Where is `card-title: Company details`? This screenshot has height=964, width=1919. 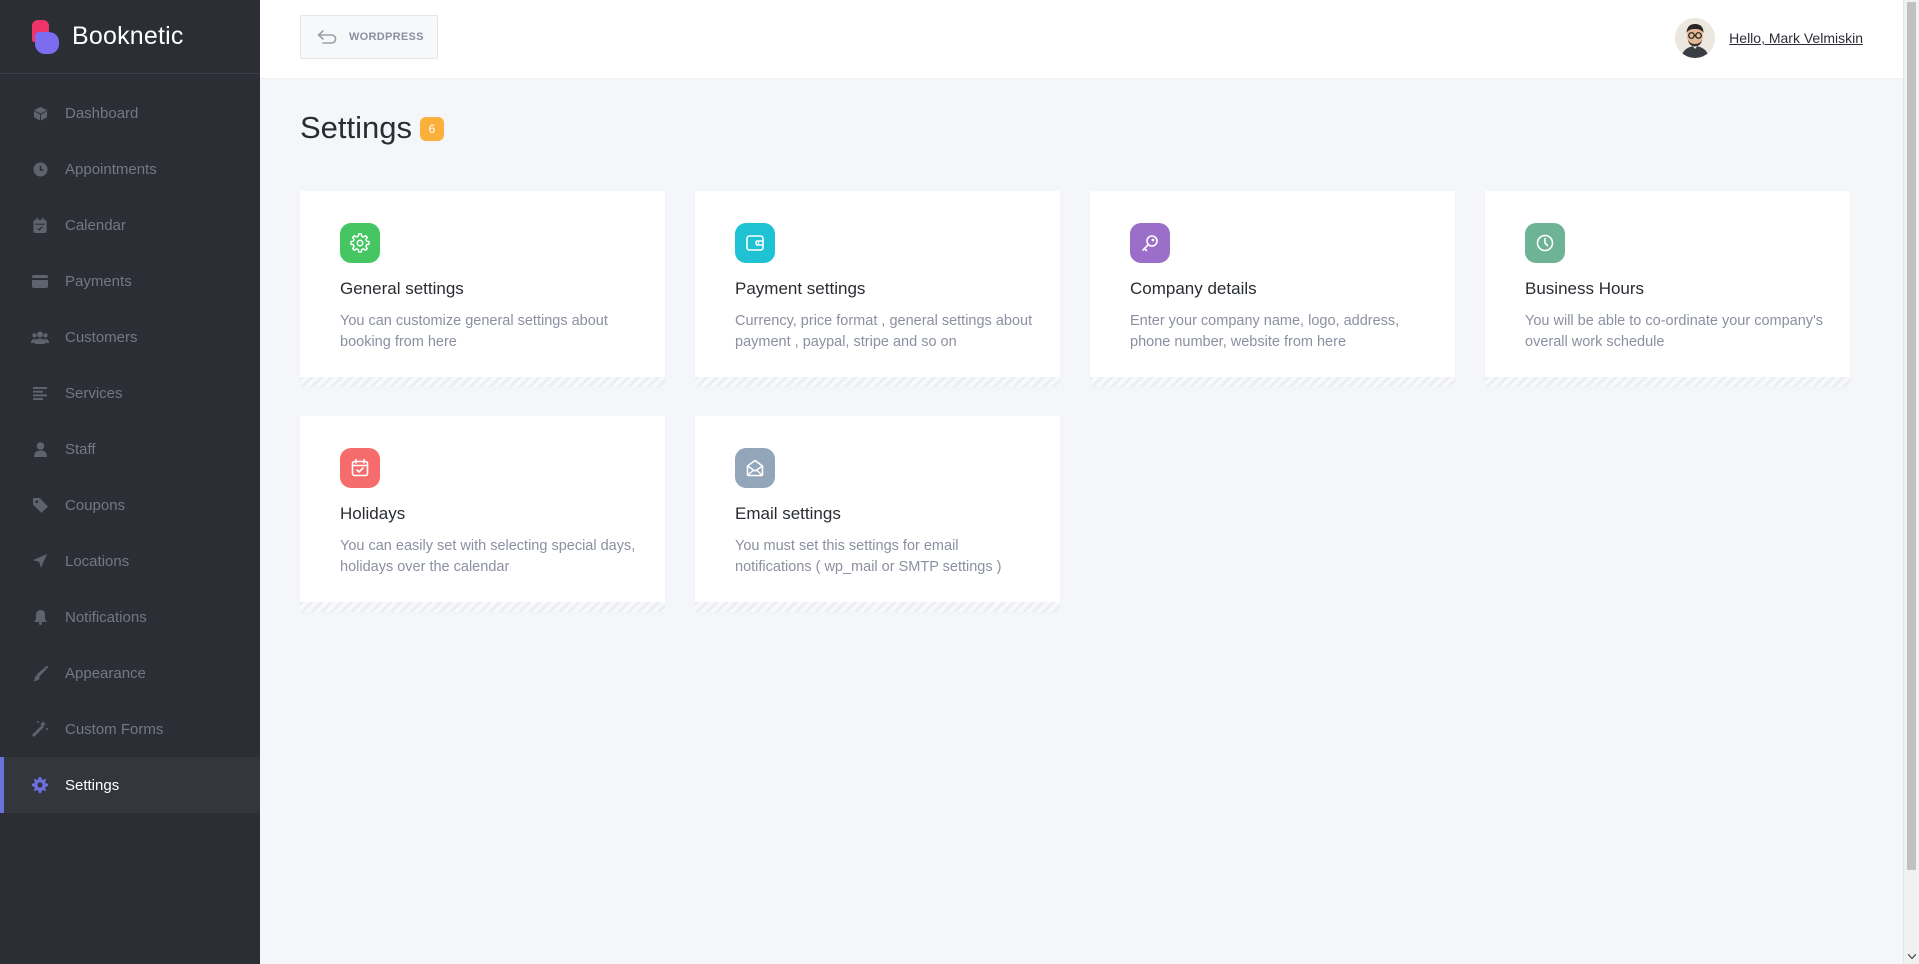
card-title: Company details is located at coordinates (1193, 288).